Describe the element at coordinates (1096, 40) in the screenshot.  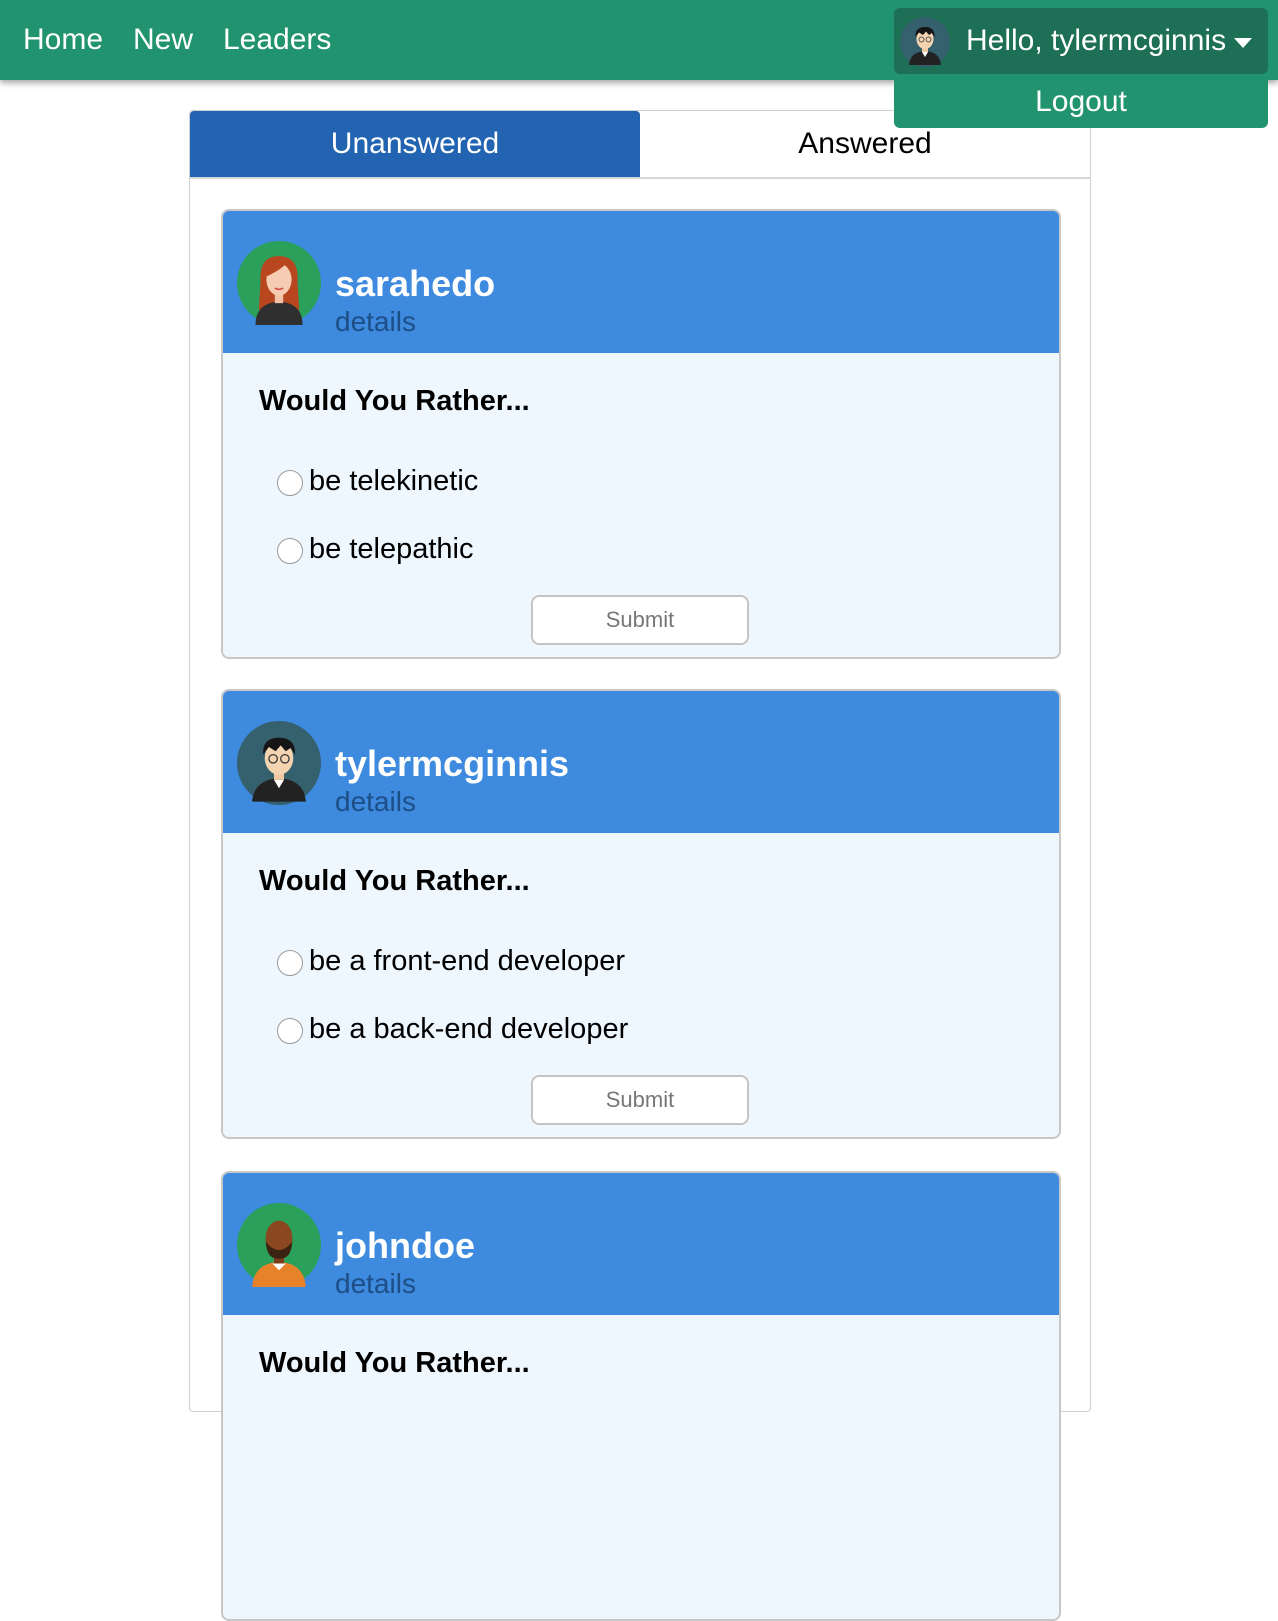
I see `user-greeting: Hello, tylermcginnis` at that location.